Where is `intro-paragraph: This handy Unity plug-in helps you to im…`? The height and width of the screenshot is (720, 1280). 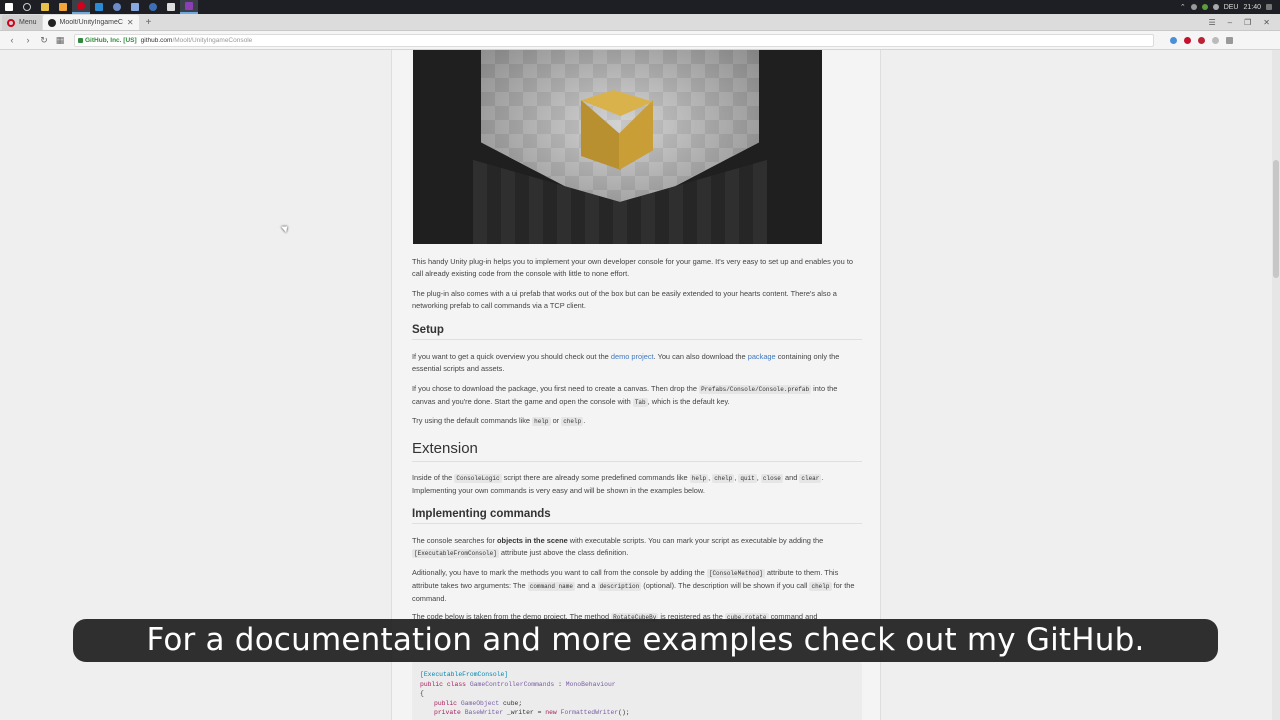 intro-paragraph: This handy Unity plug-in helps you to im… is located at coordinates (632, 267).